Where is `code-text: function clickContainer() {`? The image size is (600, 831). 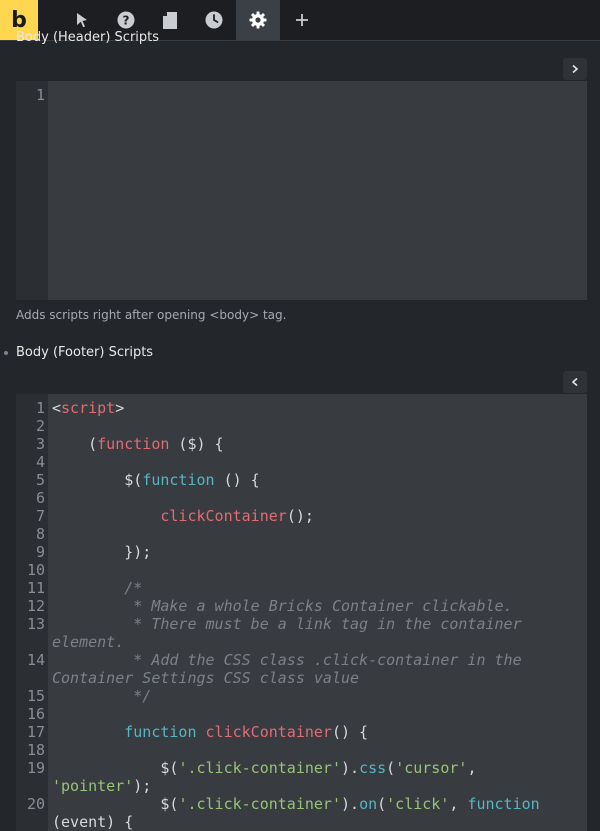
code-text: function clickContainer() { is located at coordinates (246, 732).